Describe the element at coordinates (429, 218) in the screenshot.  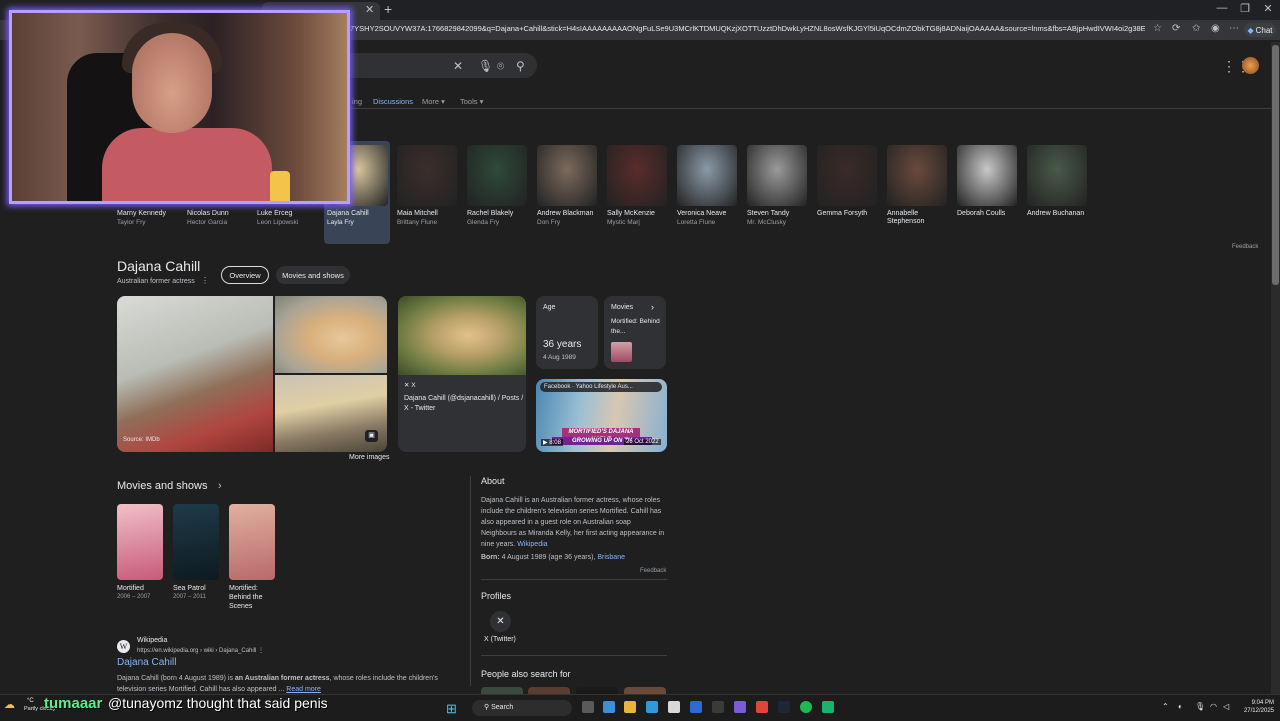
I see `cast-member-4: Maia Mitchell Brittany Flune` at that location.